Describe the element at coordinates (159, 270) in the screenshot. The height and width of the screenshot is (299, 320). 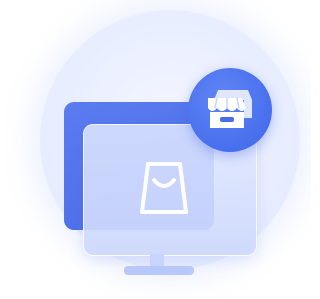
I see `monitor-stand` at that location.